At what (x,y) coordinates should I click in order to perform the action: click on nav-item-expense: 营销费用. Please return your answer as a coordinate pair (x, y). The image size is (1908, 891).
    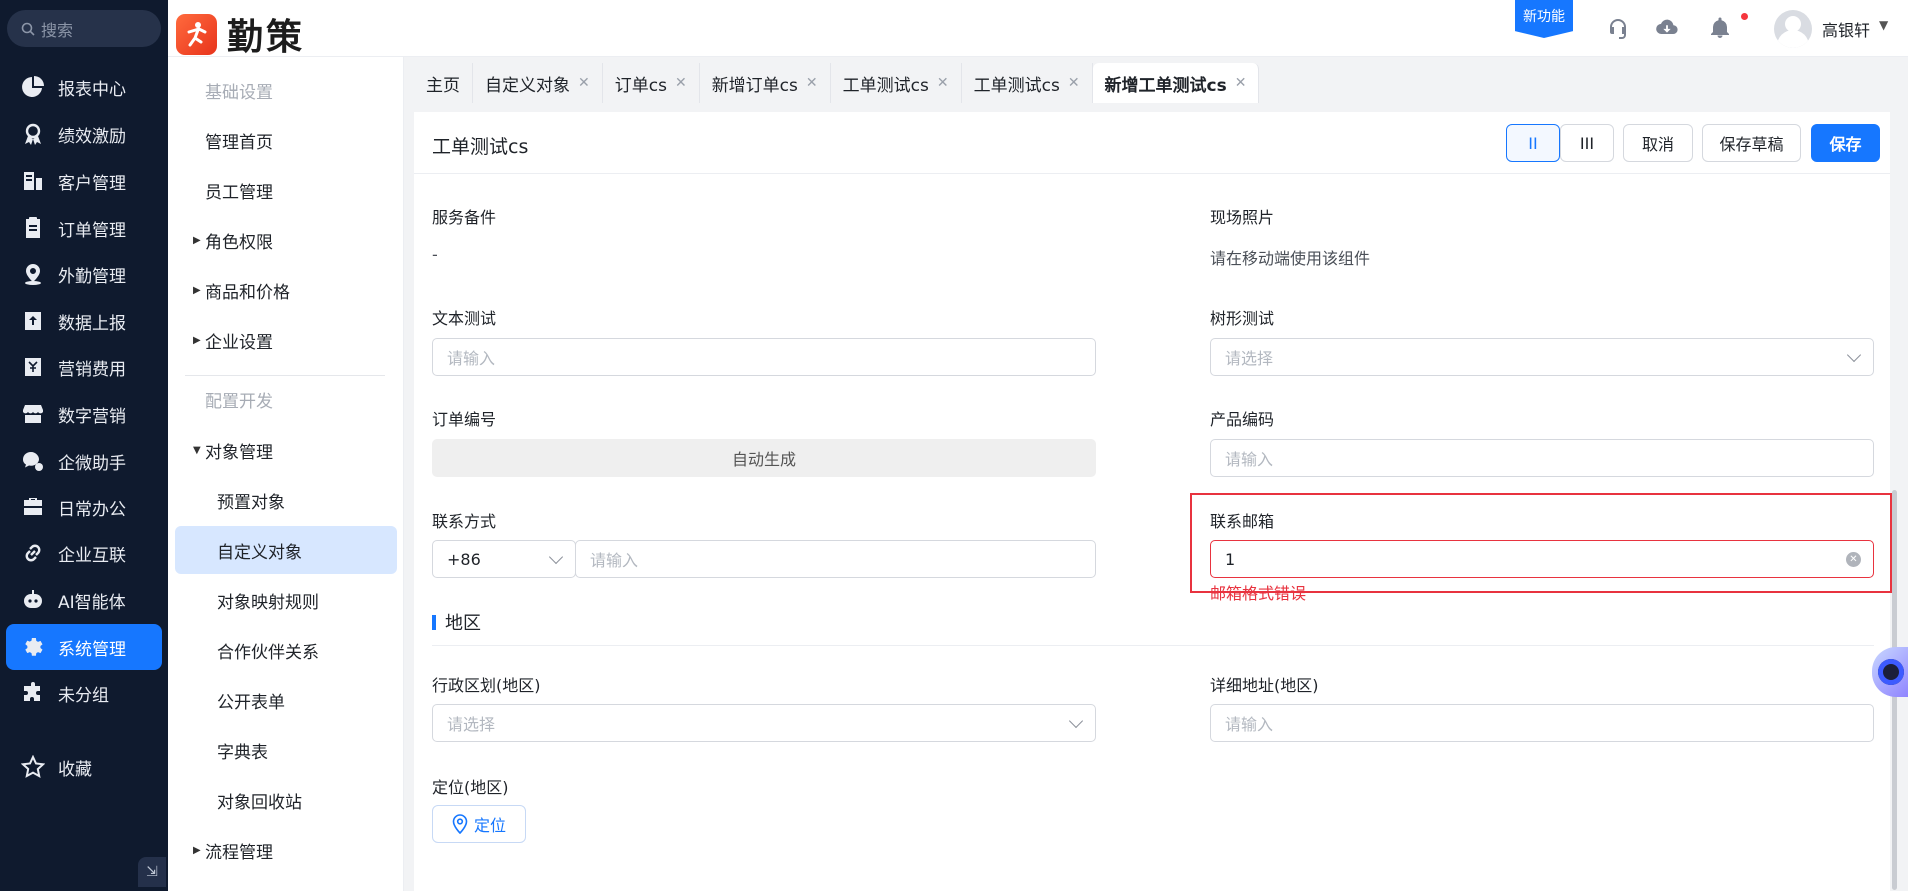
    Looking at the image, I should click on (84, 367).